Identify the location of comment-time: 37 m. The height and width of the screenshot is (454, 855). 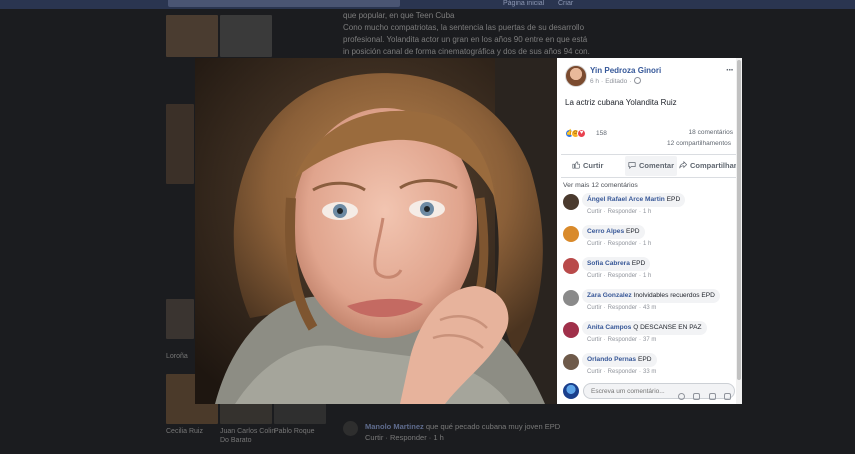
(649, 340).